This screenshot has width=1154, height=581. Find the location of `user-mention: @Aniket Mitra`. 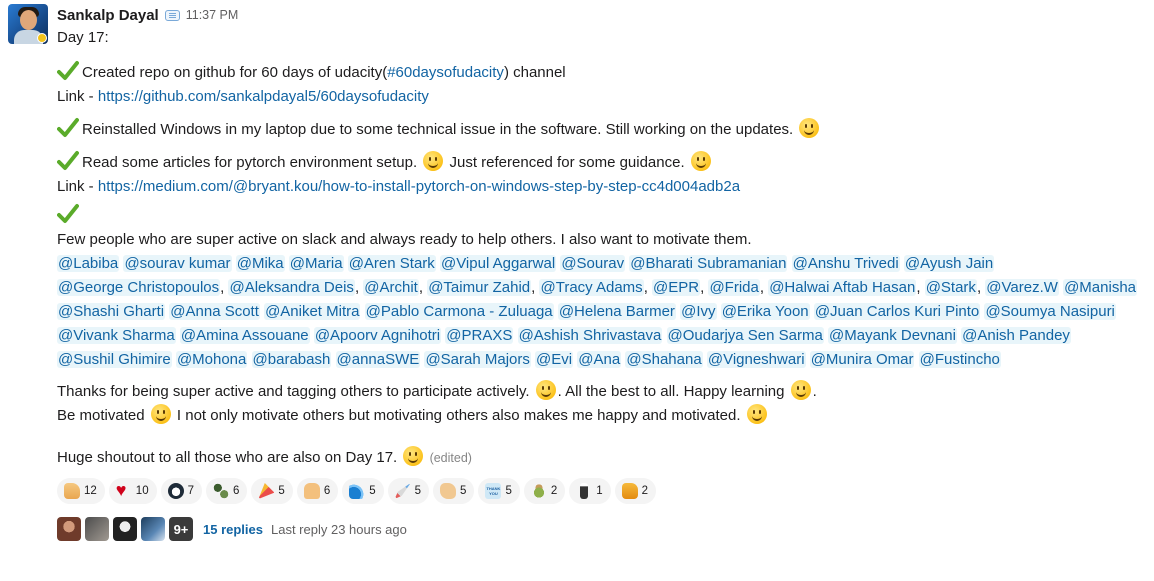

user-mention: @Aniket Mitra is located at coordinates (312, 311).